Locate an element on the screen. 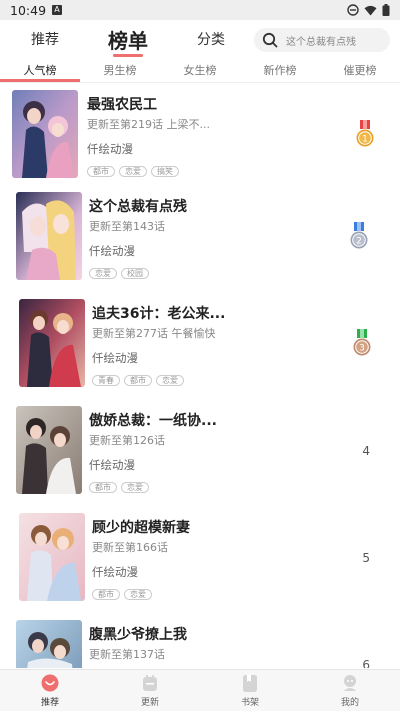  search-placeholder: 这个总裁有点残 is located at coordinates (321, 42).